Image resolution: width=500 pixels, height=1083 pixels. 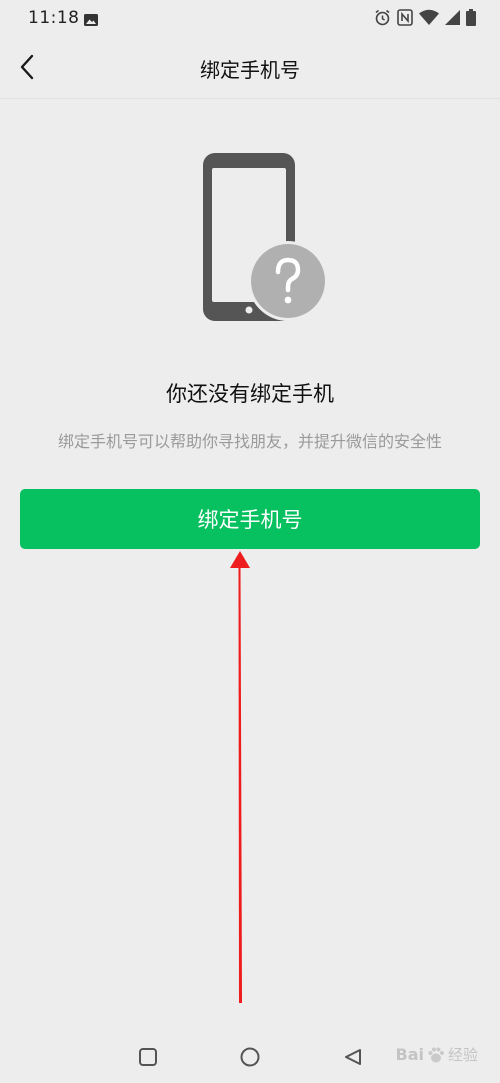 I want to click on home-circle-icon, so click(x=250, y=1057).